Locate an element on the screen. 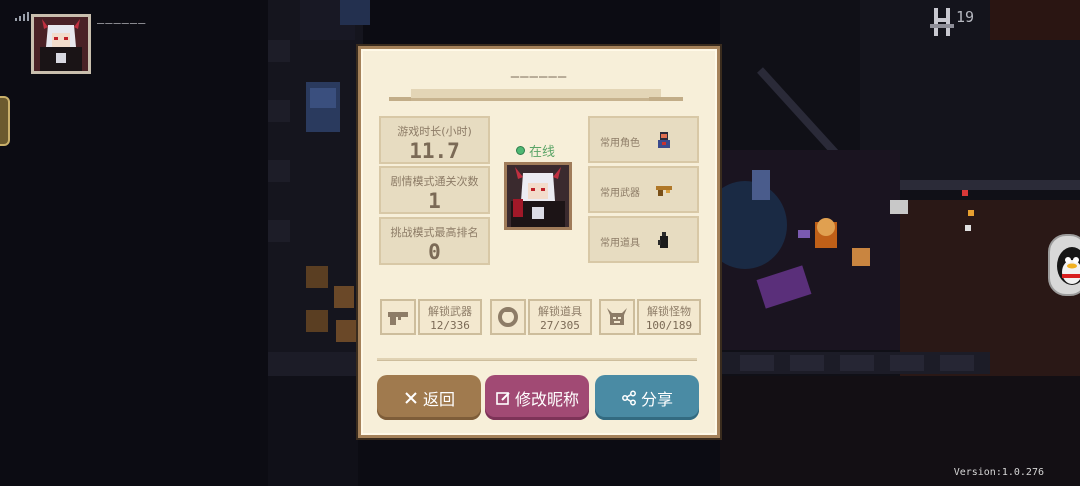  unlocked-items-icon-box is located at coordinates (508, 317).